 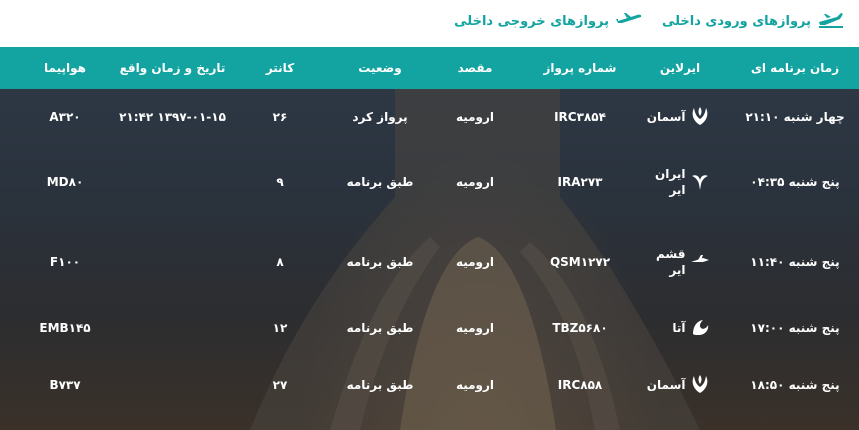 What do you see at coordinates (580, 328) in the screenshot?
I see `flight-number: TBZ۵۶۸۰` at bounding box center [580, 328].